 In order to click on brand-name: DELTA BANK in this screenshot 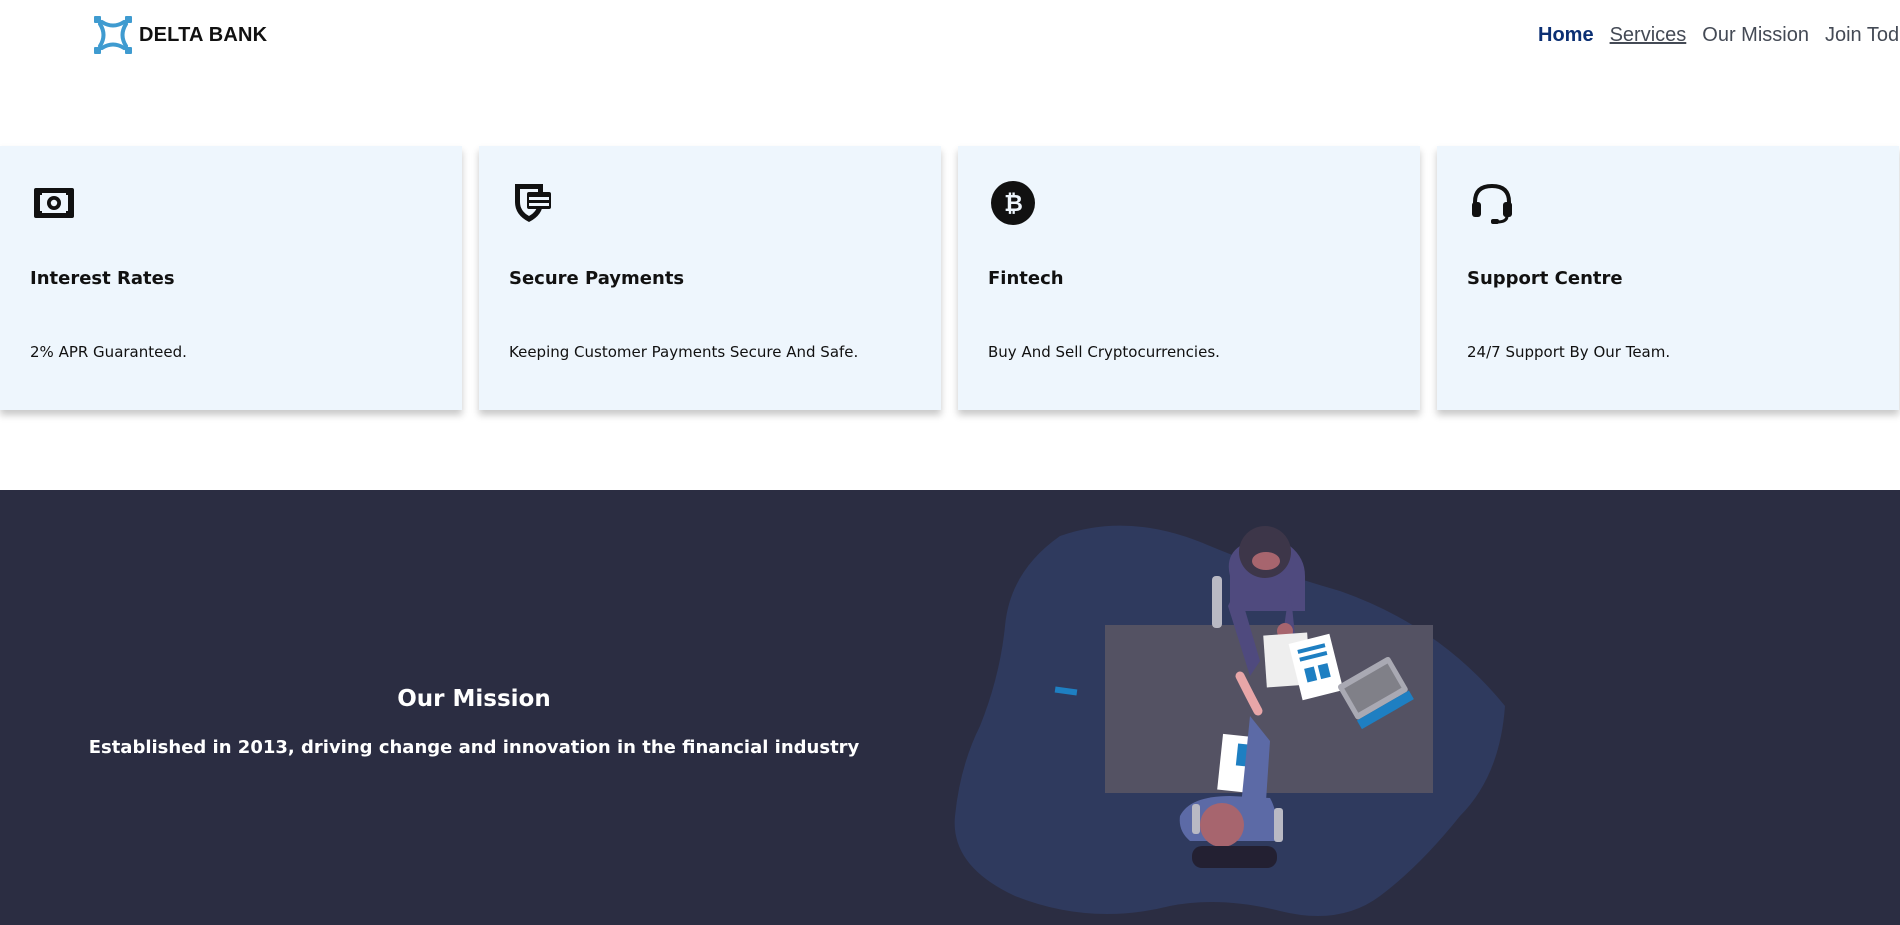, I will do `click(203, 34)`.